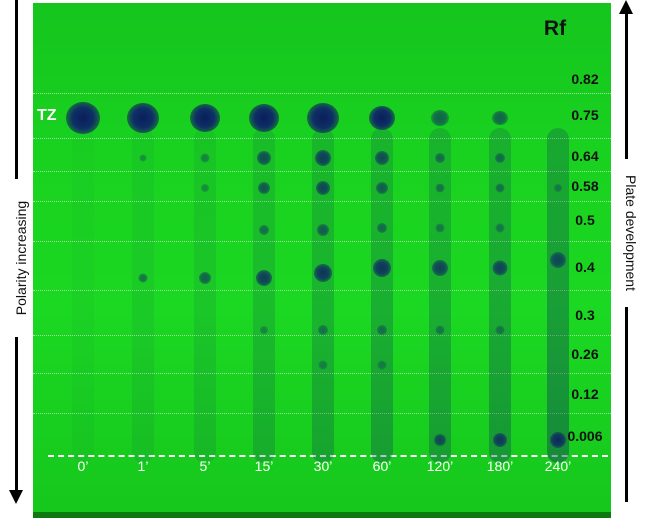 The width and height of the screenshot is (645, 521). What do you see at coordinates (323, 466) in the screenshot?
I see `lane-time-label: 30’` at bounding box center [323, 466].